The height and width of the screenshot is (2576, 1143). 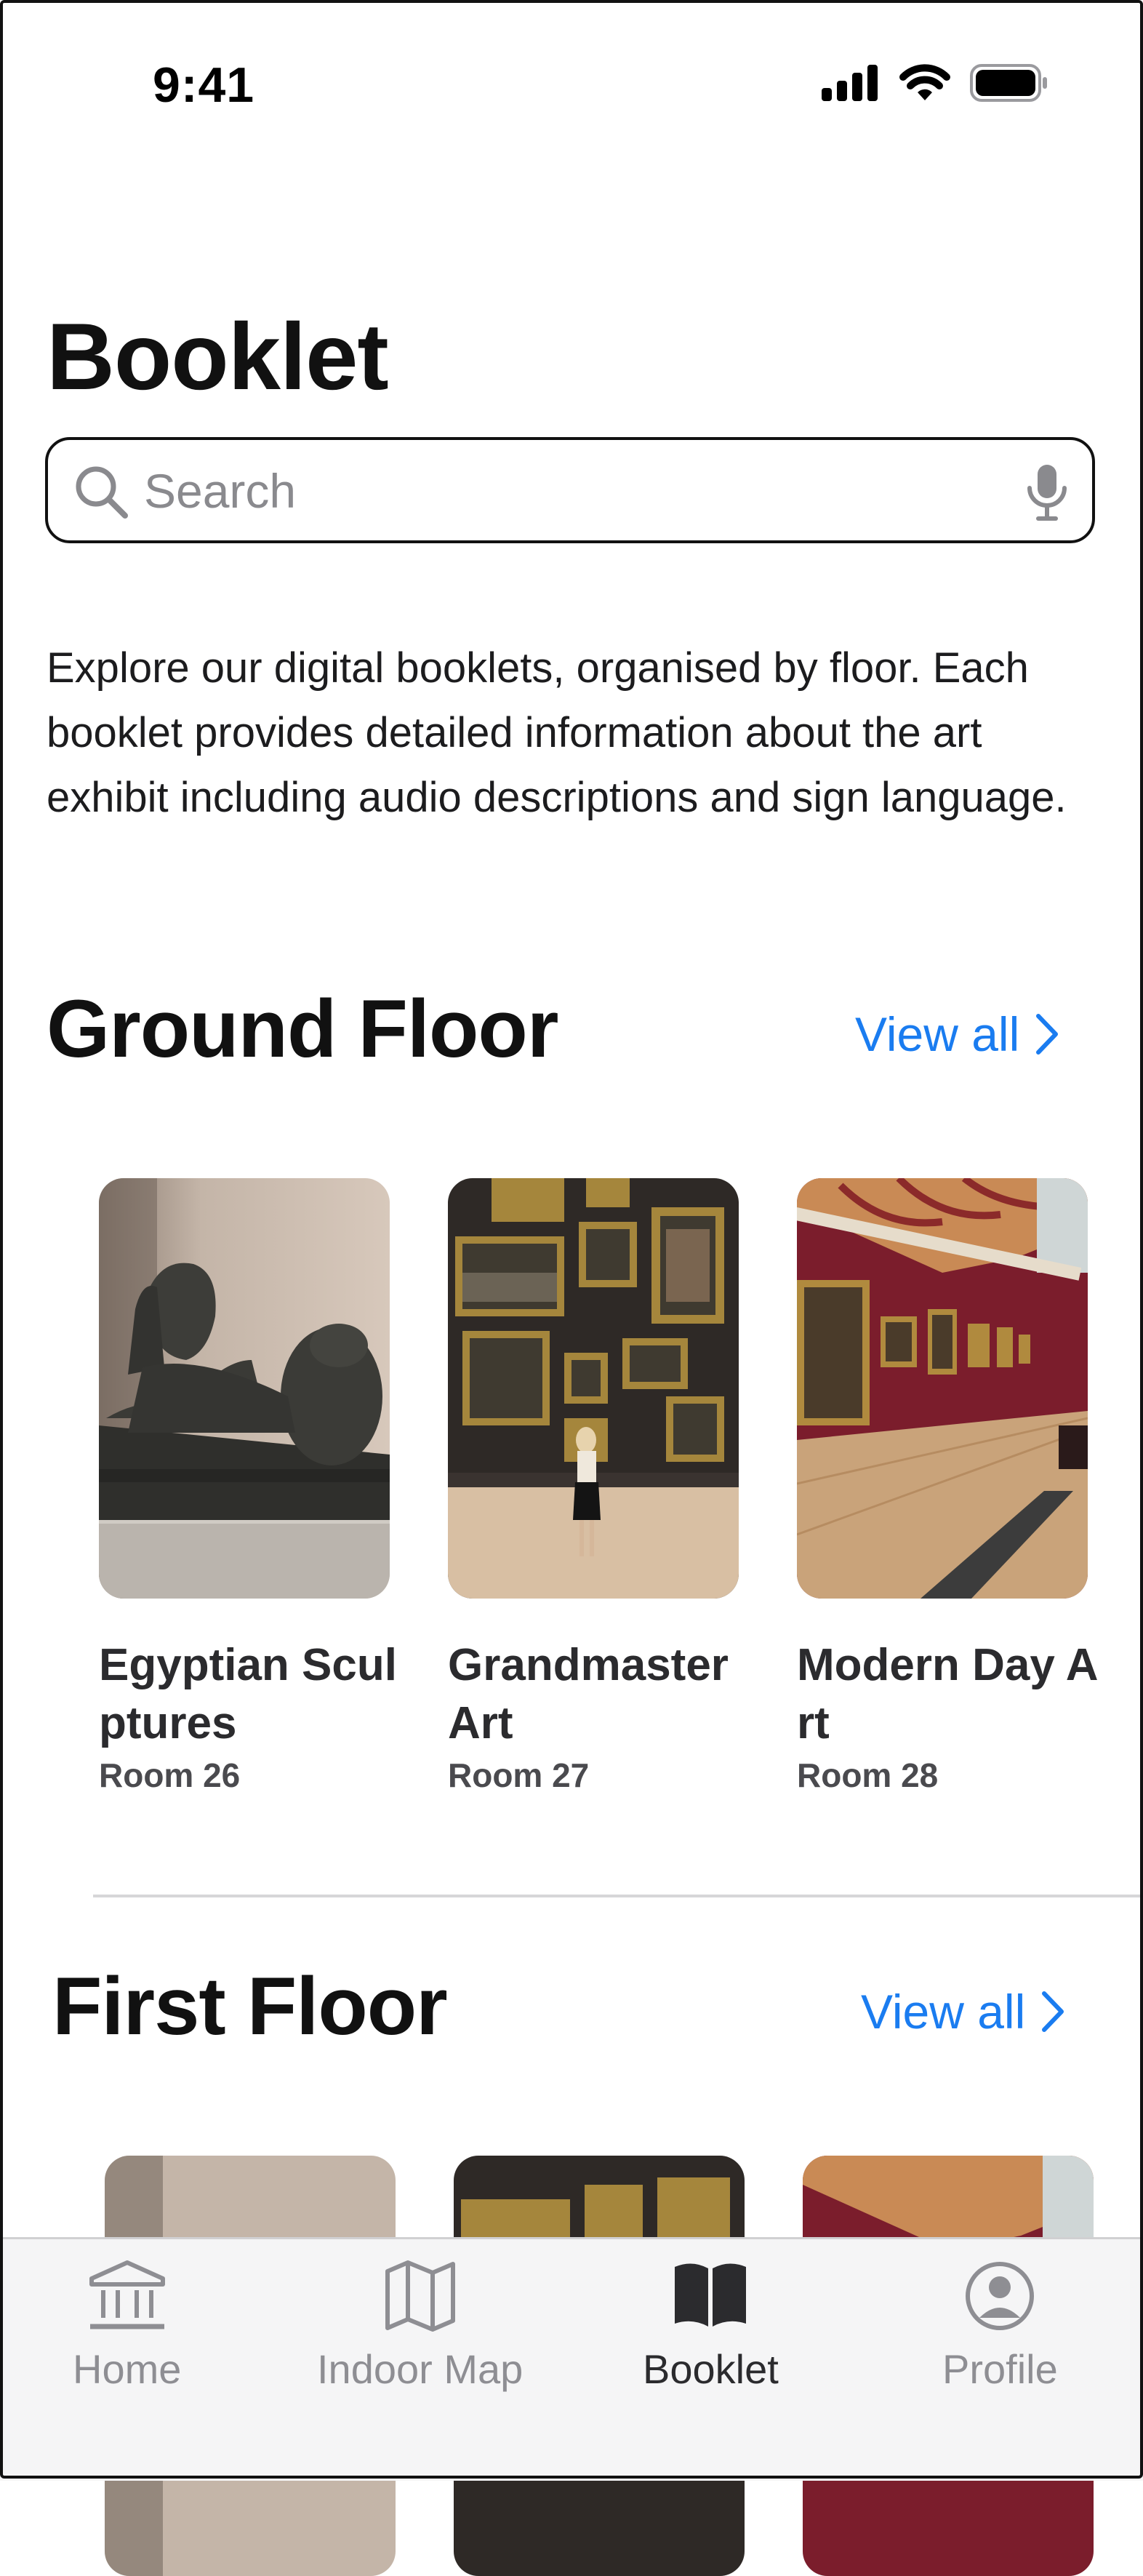 I want to click on status-icons, so click(x=935, y=83).